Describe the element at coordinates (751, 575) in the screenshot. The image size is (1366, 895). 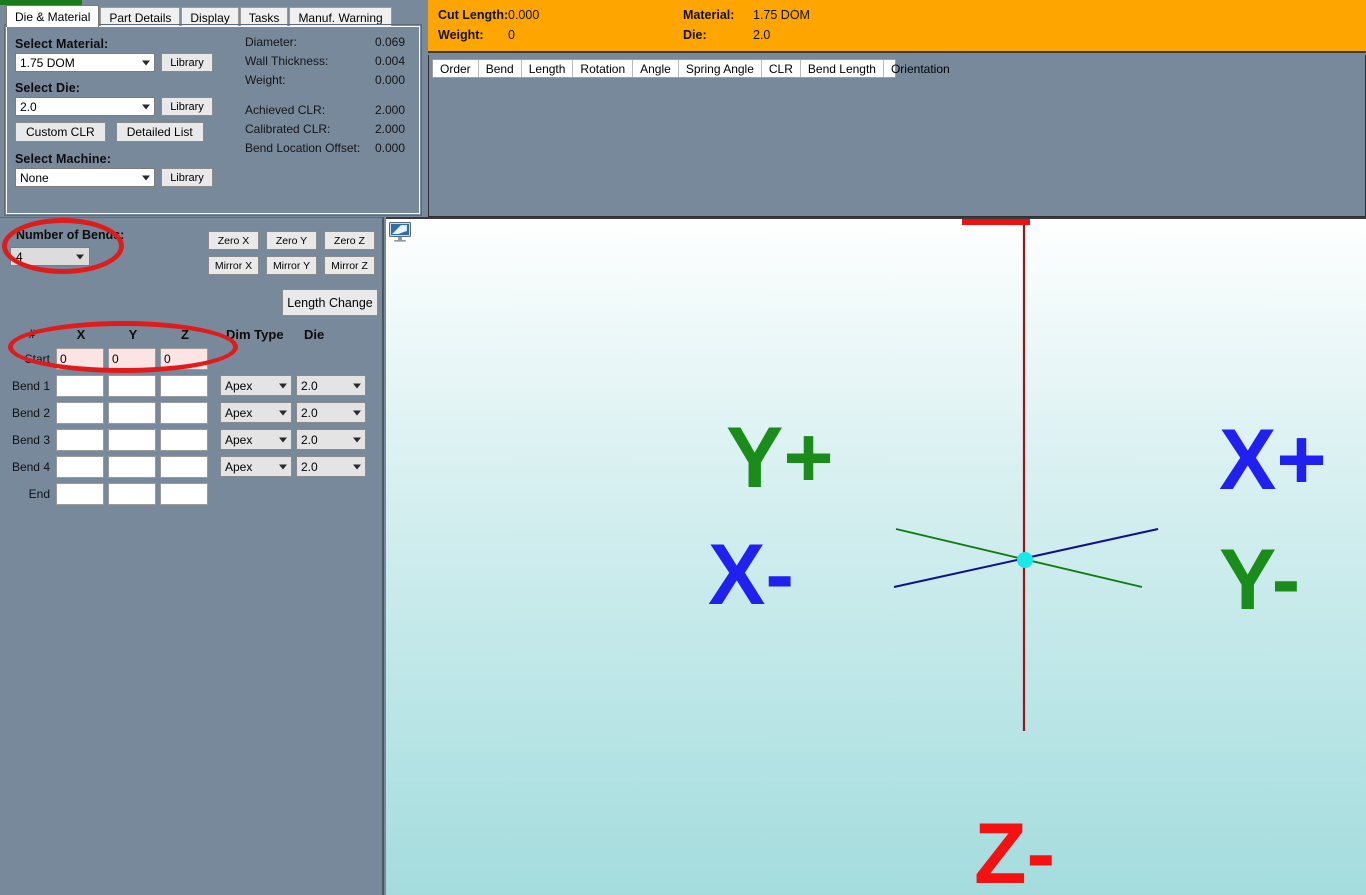
I see `axis-label-x-minus: X-` at that location.